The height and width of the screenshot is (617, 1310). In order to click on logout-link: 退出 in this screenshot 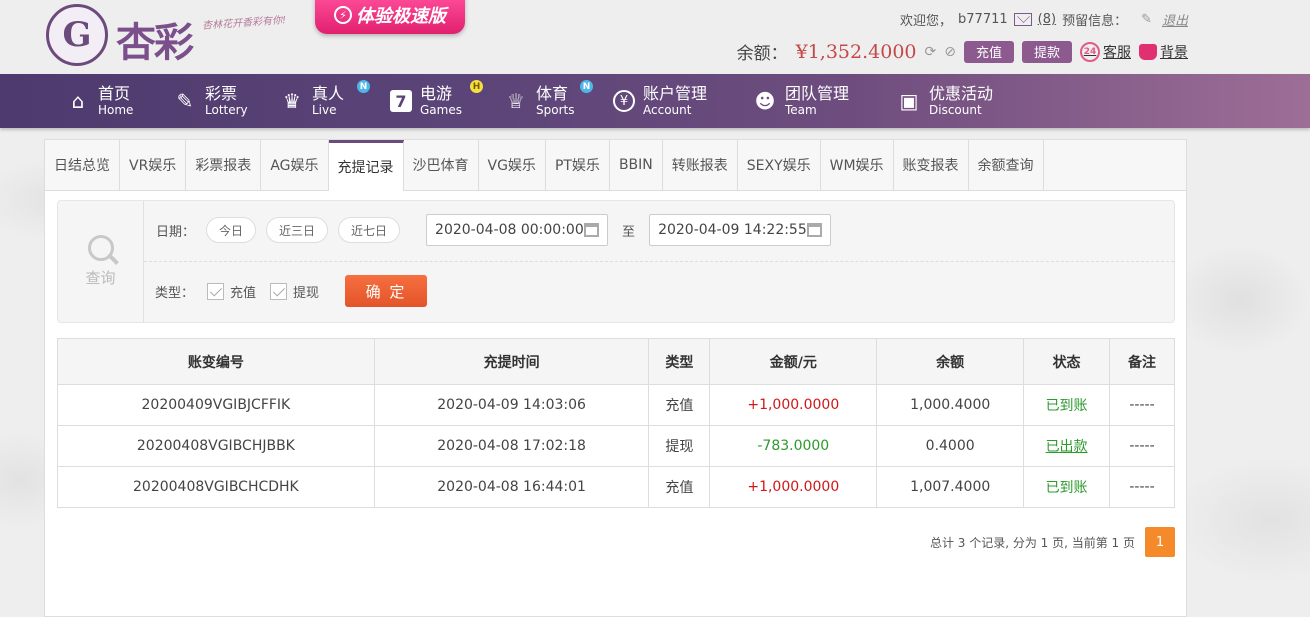, I will do `click(1175, 19)`.